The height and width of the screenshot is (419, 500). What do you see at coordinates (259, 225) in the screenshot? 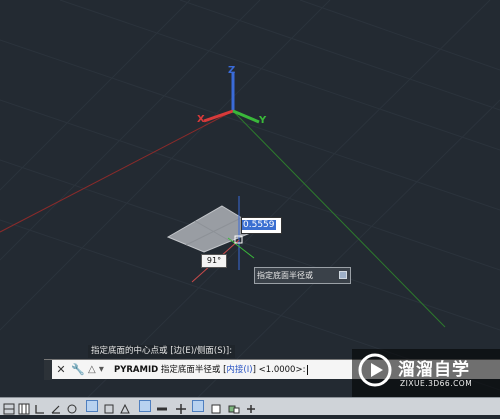
I see `dynamic-input-value: 0.5559` at bounding box center [259, 225].